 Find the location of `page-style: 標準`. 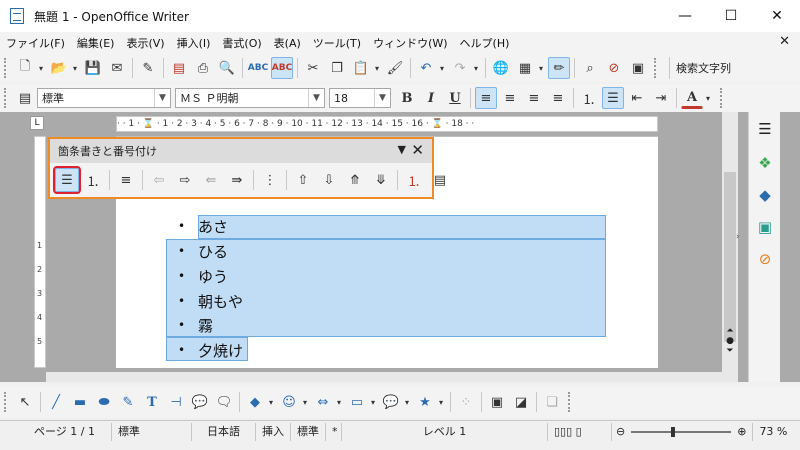

page-style: 標準 is located at coordinates (152, 431).